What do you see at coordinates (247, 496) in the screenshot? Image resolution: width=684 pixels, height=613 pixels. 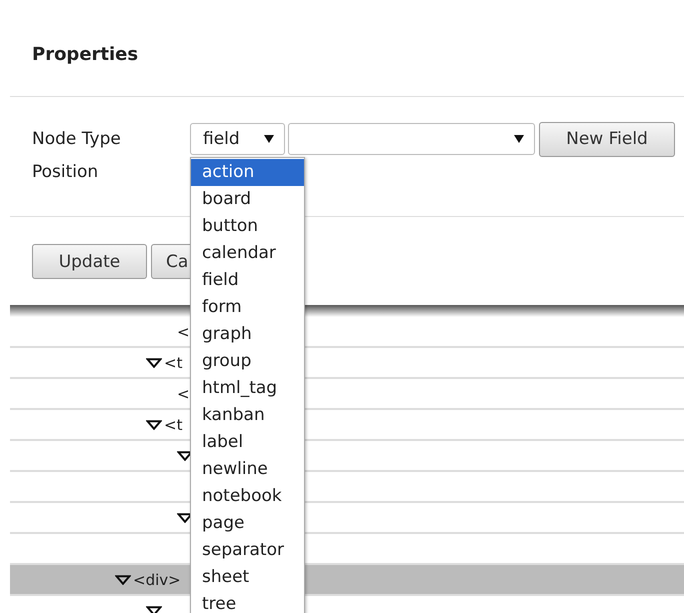 I see `dropdown-option: notebook` at bounding box center [247, 496].